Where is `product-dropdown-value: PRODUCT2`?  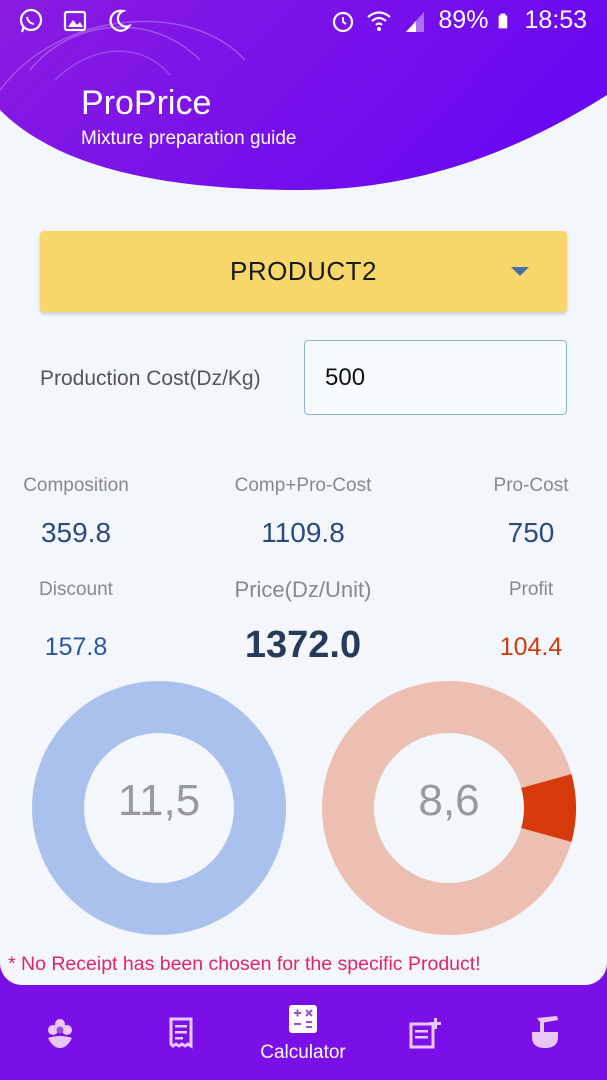
product-dropdown-value: PRODUCT2 is located at coordinates (303, 271).